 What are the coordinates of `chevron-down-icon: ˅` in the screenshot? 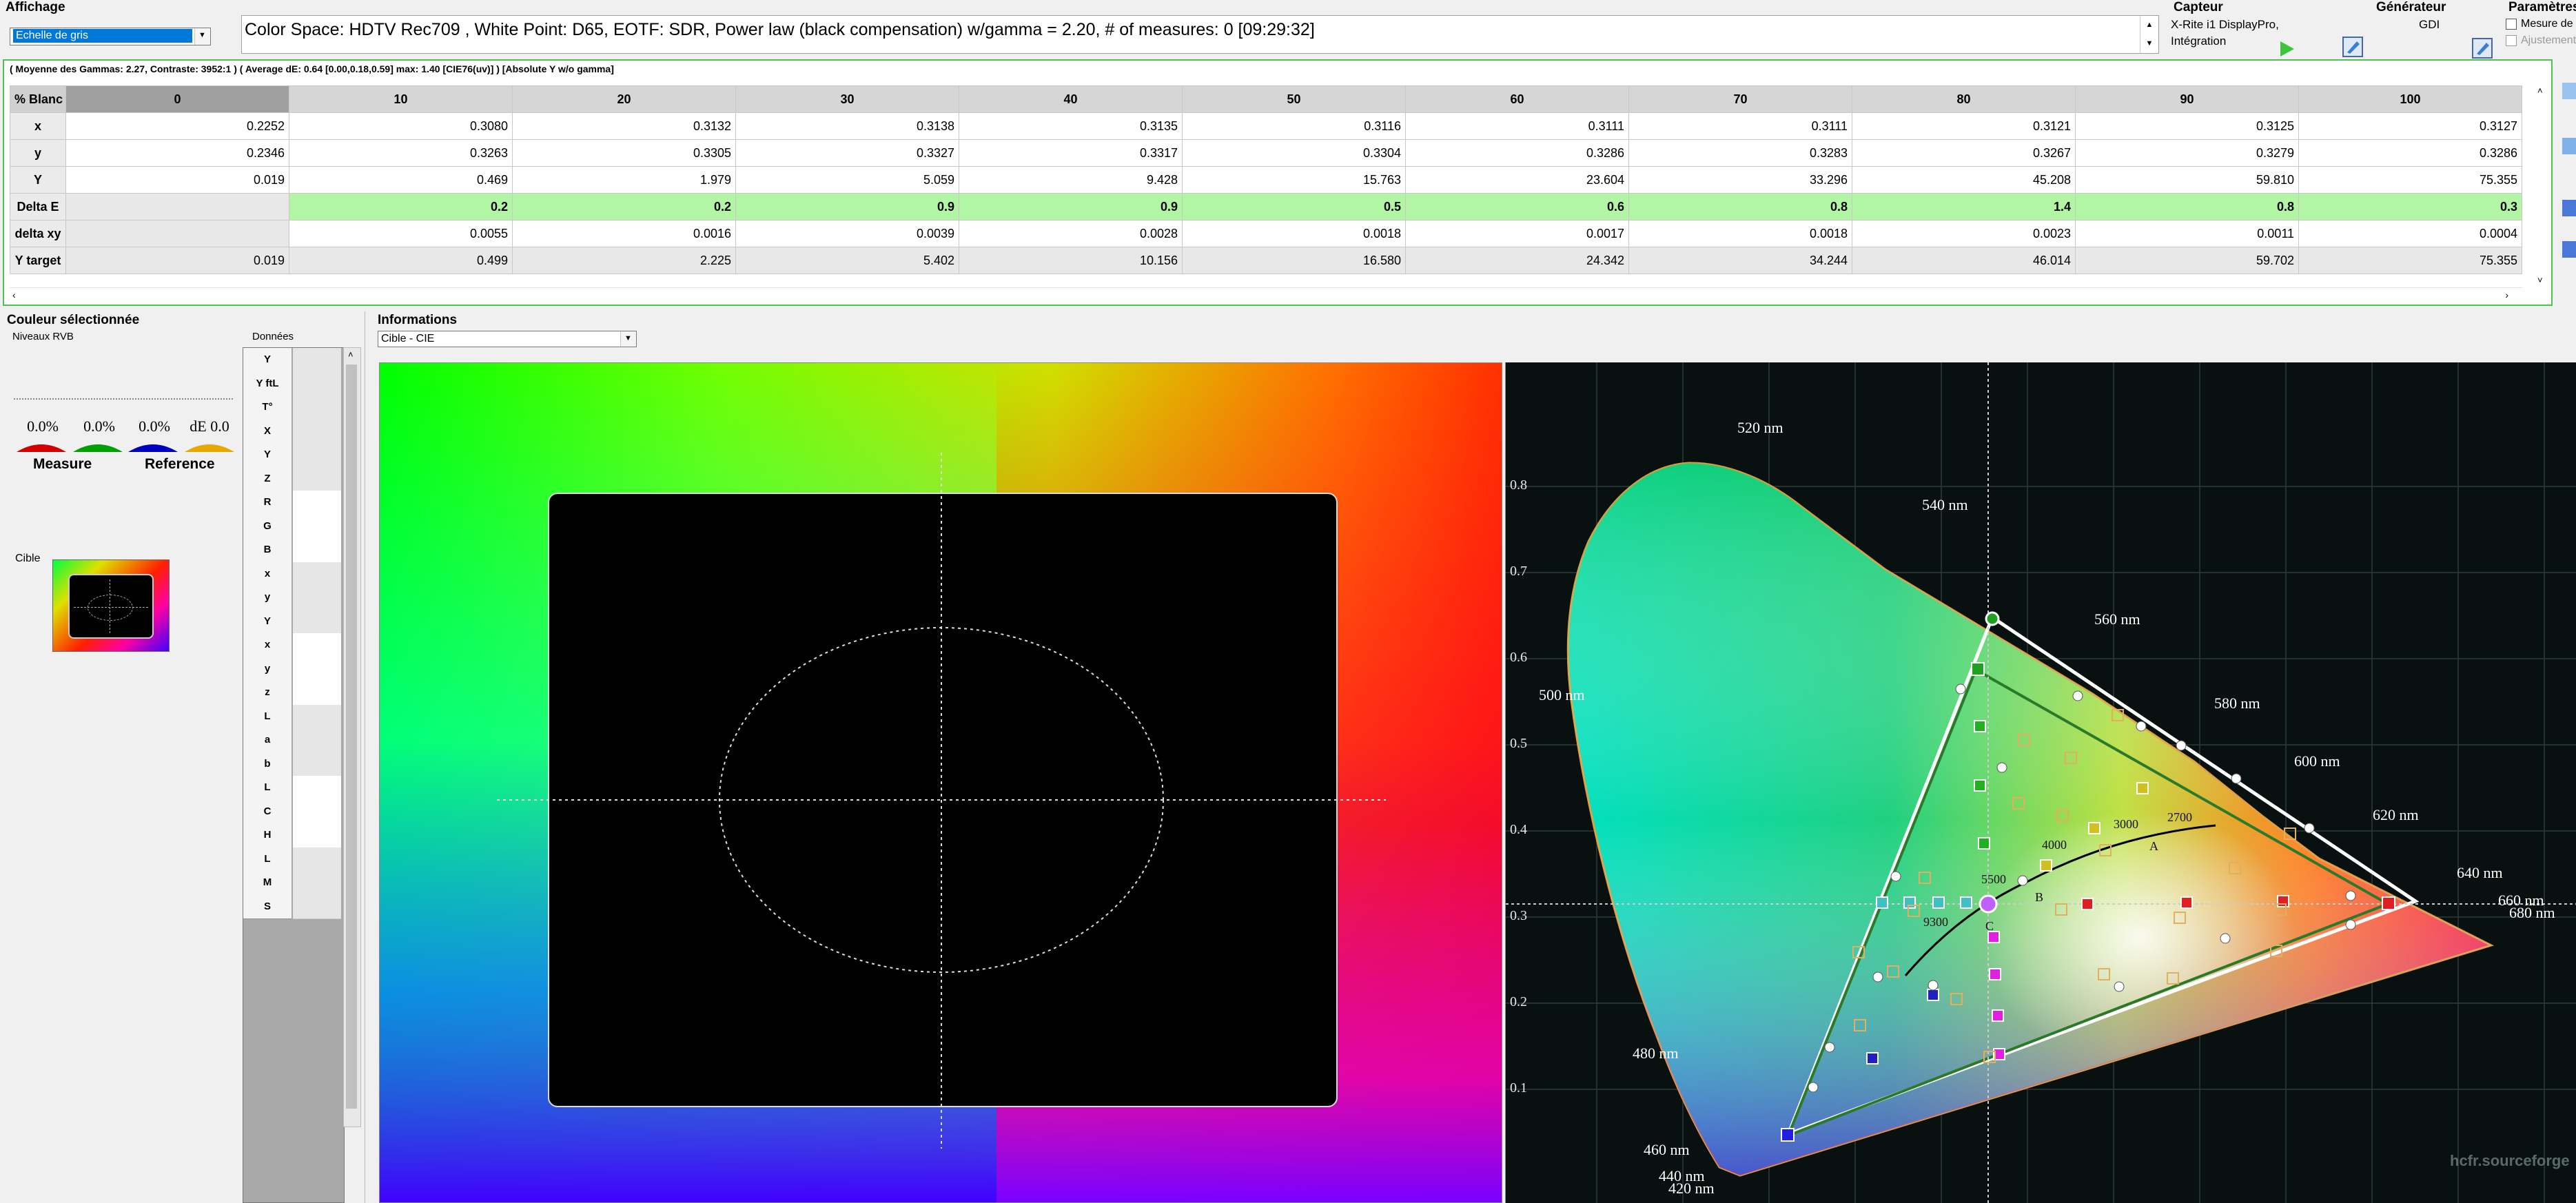 It's located at (2540, 280).